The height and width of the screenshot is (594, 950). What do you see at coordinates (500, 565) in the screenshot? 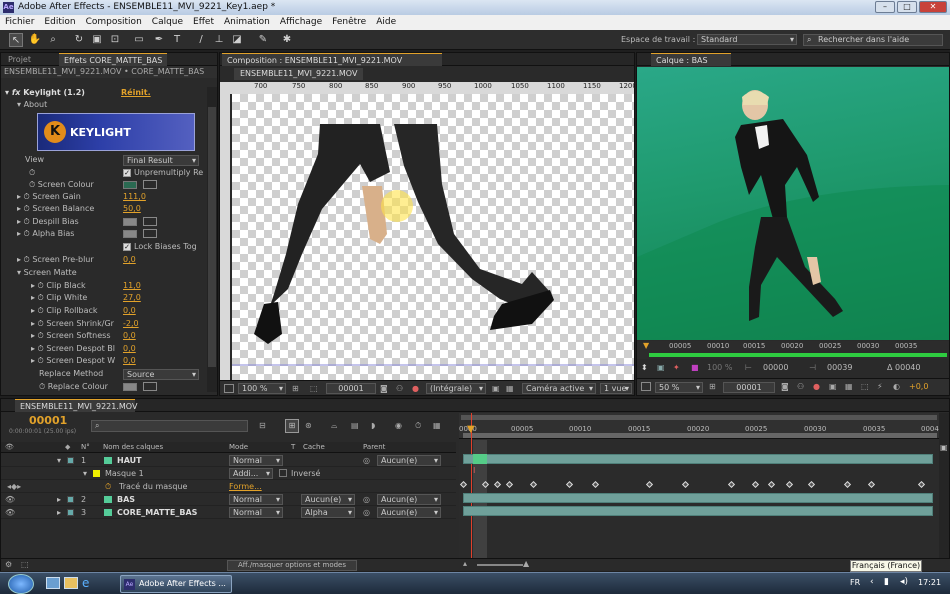
I see `timeline-zoom-slider` at bounding box center [500, 565].